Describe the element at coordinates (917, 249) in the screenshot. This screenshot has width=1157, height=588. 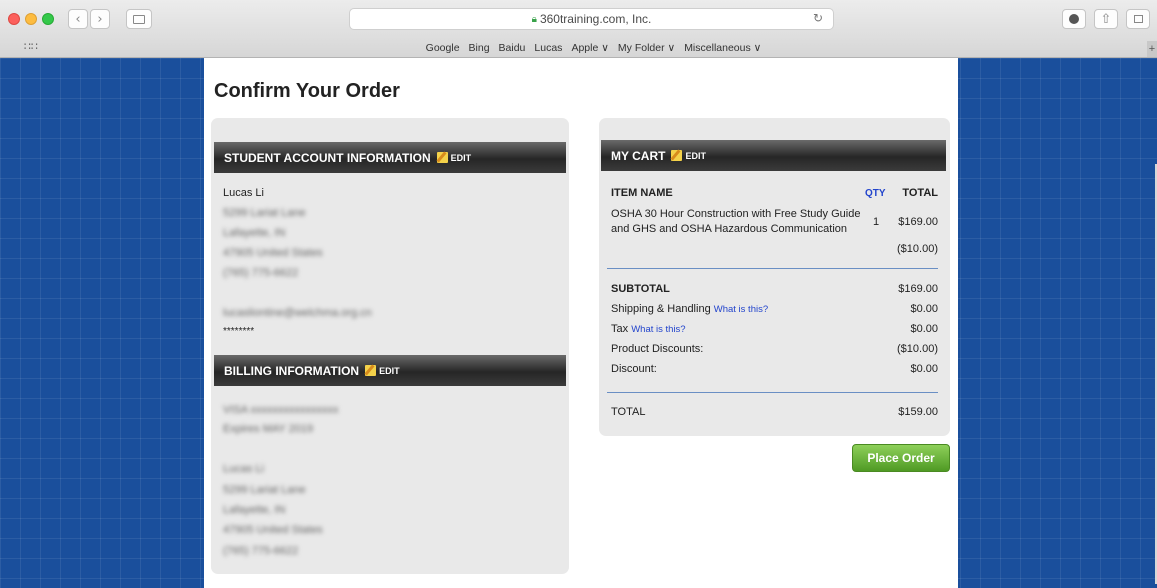
I see `cart-item-discount: ($10.00)` at that location.